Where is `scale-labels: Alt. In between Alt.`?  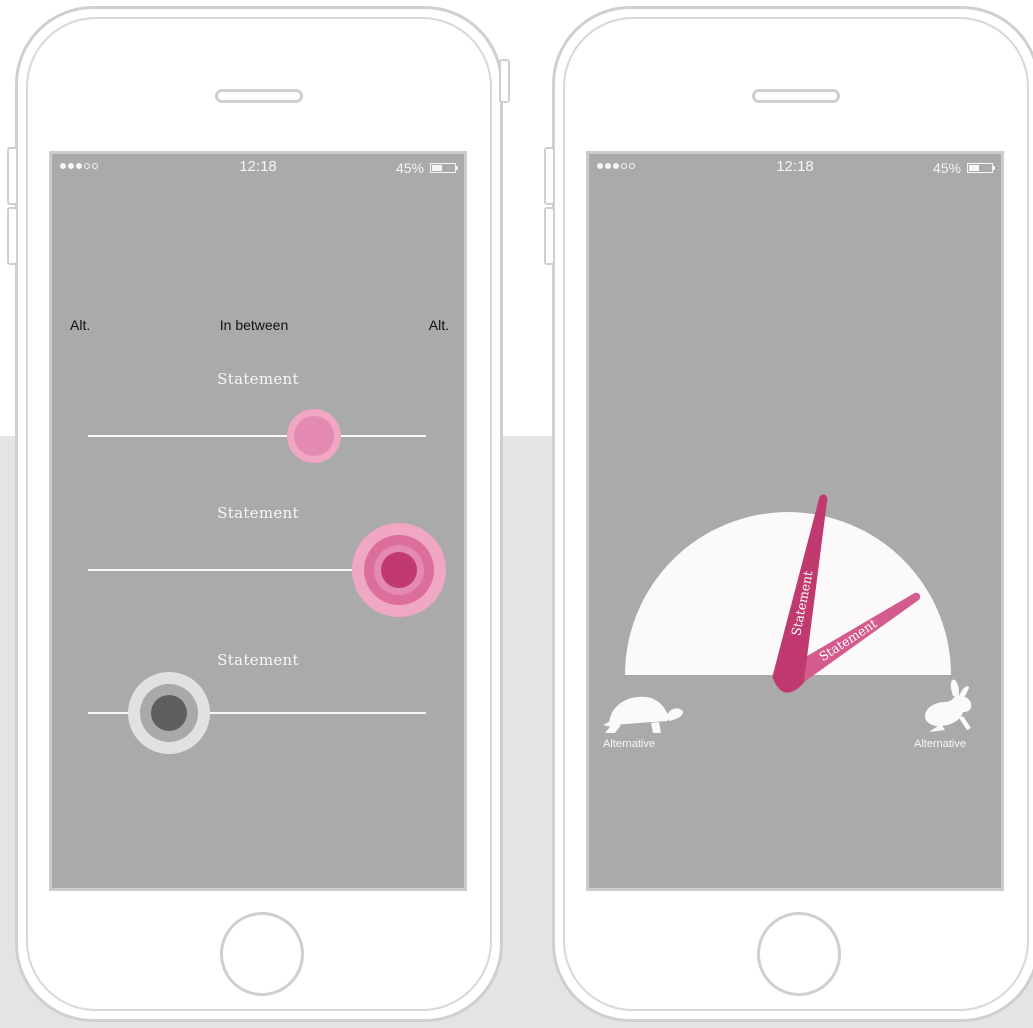 scale-labels: Alt. In between Alt. is located at coordinates (258, 327).